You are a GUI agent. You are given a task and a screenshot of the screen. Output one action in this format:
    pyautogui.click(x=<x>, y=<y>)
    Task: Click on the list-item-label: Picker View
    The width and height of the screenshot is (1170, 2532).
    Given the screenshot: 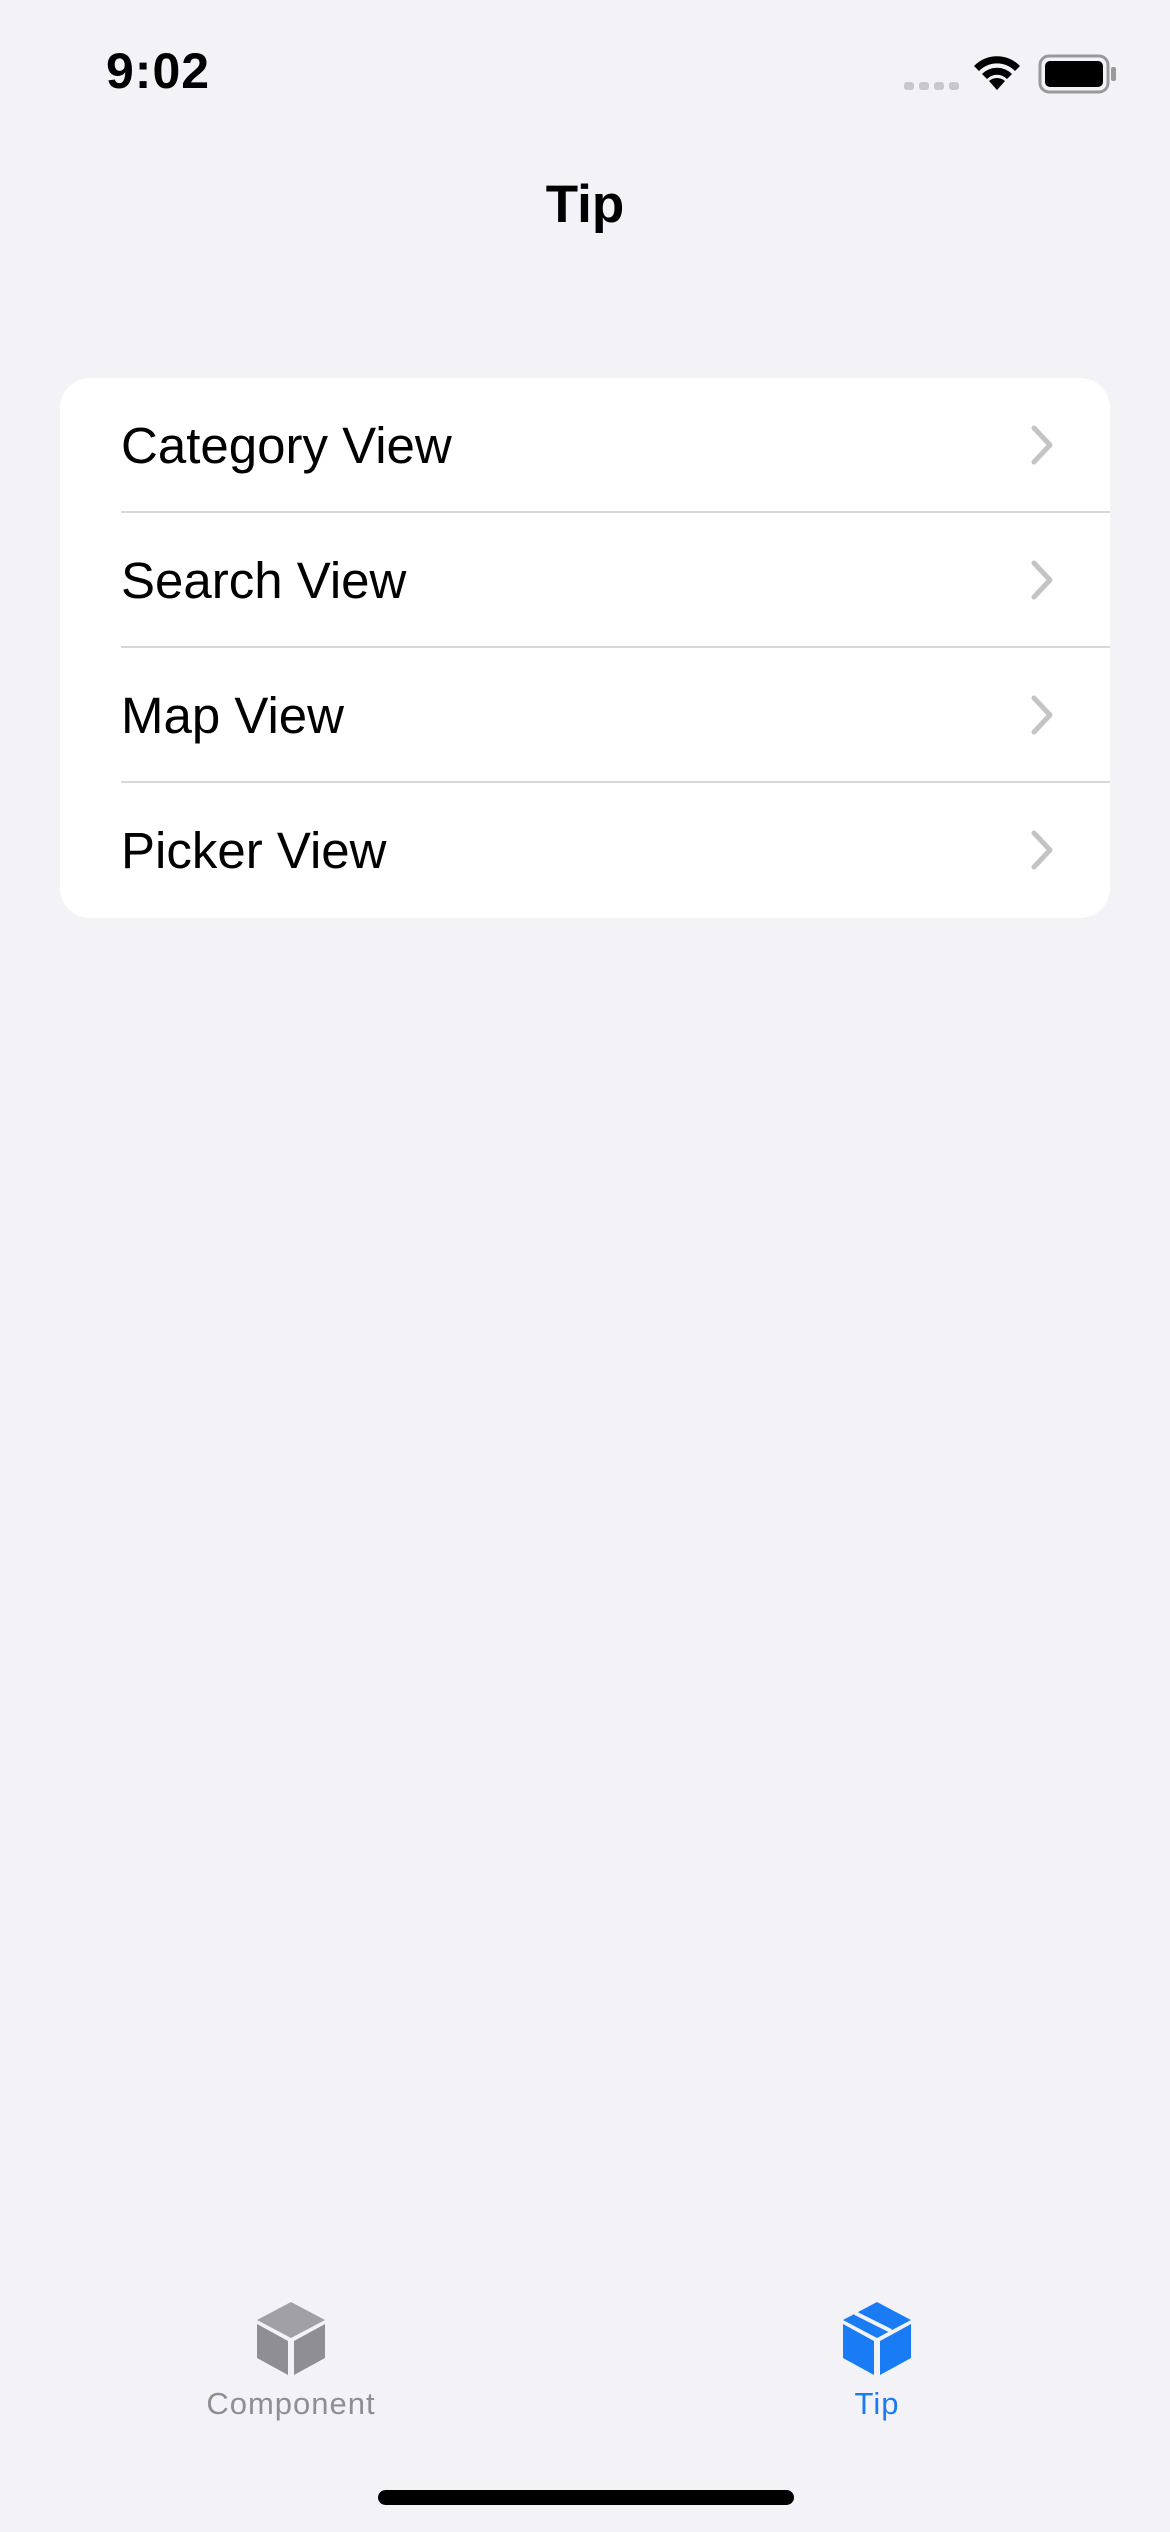 What is the action you would take?
    pyautogui.click(x=254, y=850)
    